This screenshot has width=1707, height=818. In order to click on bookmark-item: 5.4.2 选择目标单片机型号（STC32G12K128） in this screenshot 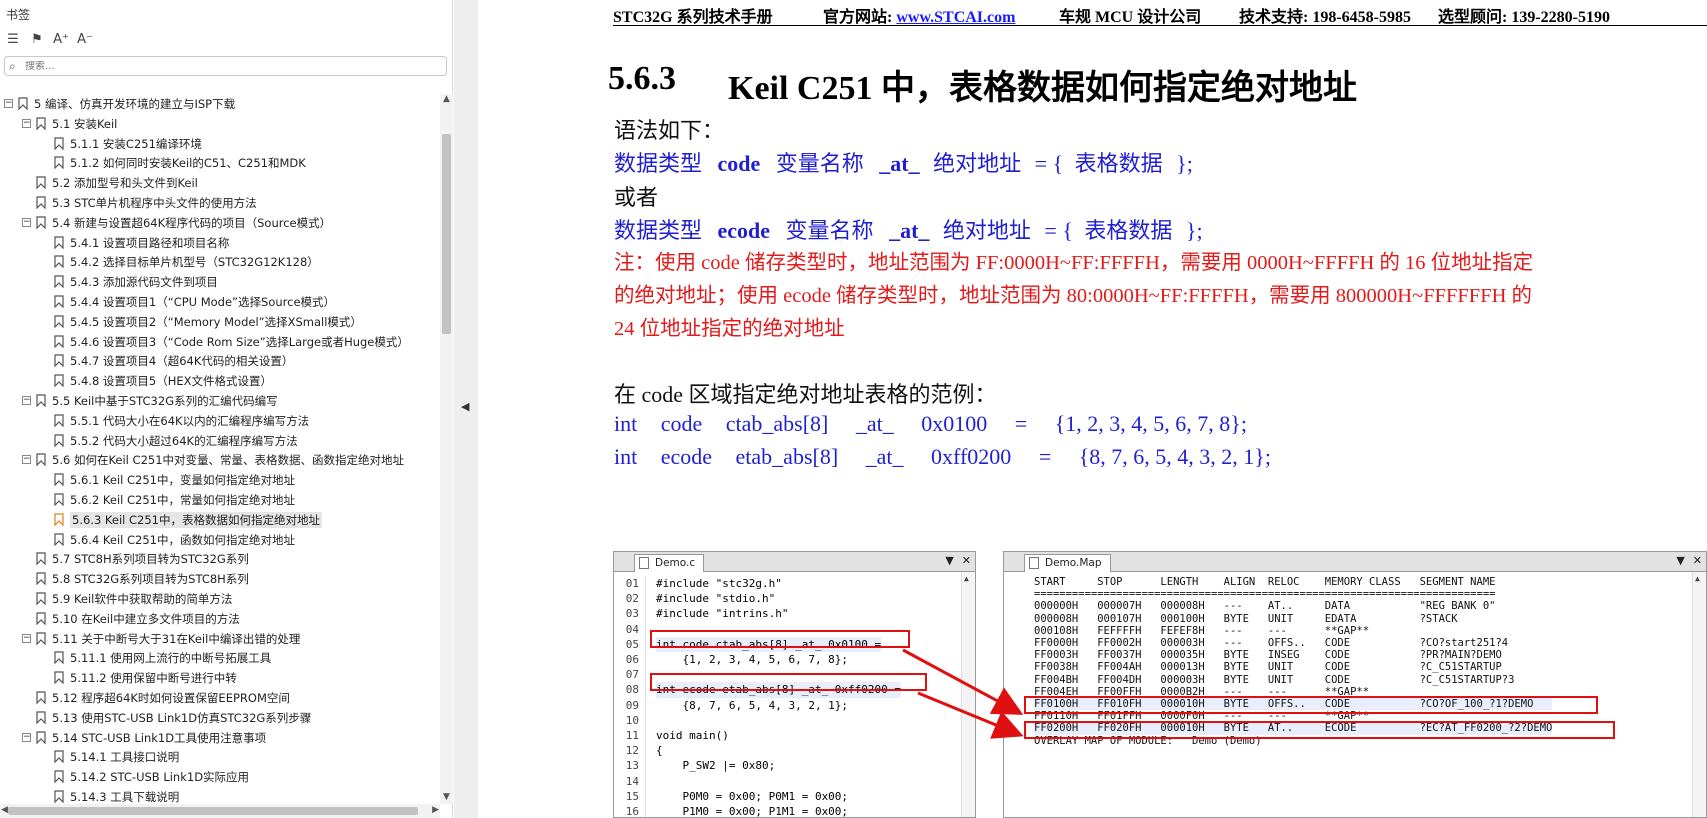, I will do `click(220, 262)`.